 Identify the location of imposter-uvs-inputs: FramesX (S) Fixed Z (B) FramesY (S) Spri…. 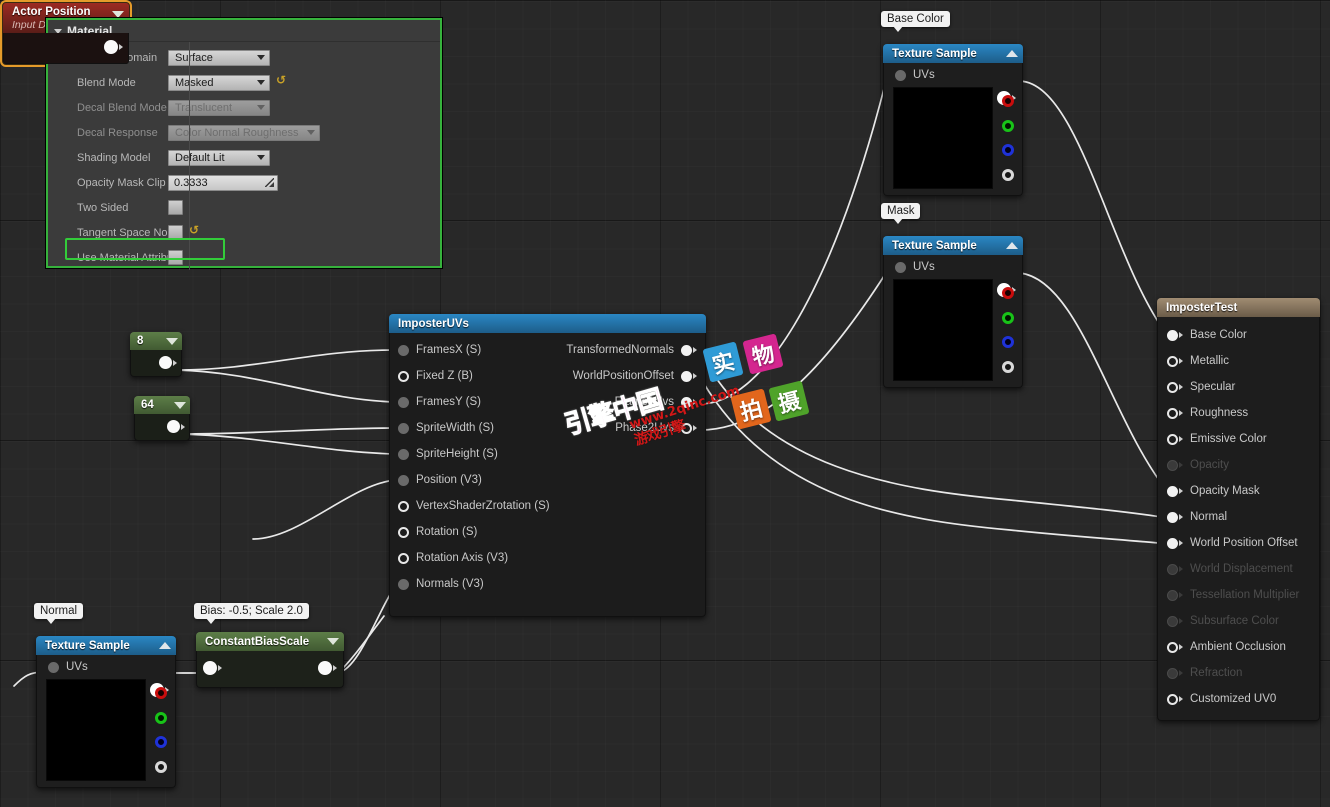
(480, 467).